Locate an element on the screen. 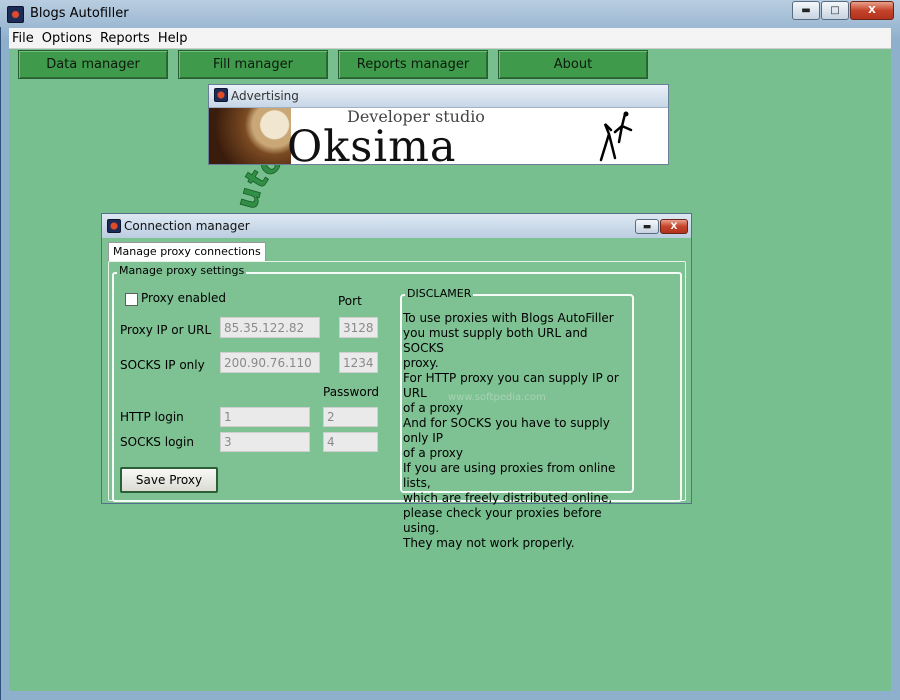 The width and height of the screenshot is (900, 700). maximize-icon: □ is located at coordinates (835, 10).